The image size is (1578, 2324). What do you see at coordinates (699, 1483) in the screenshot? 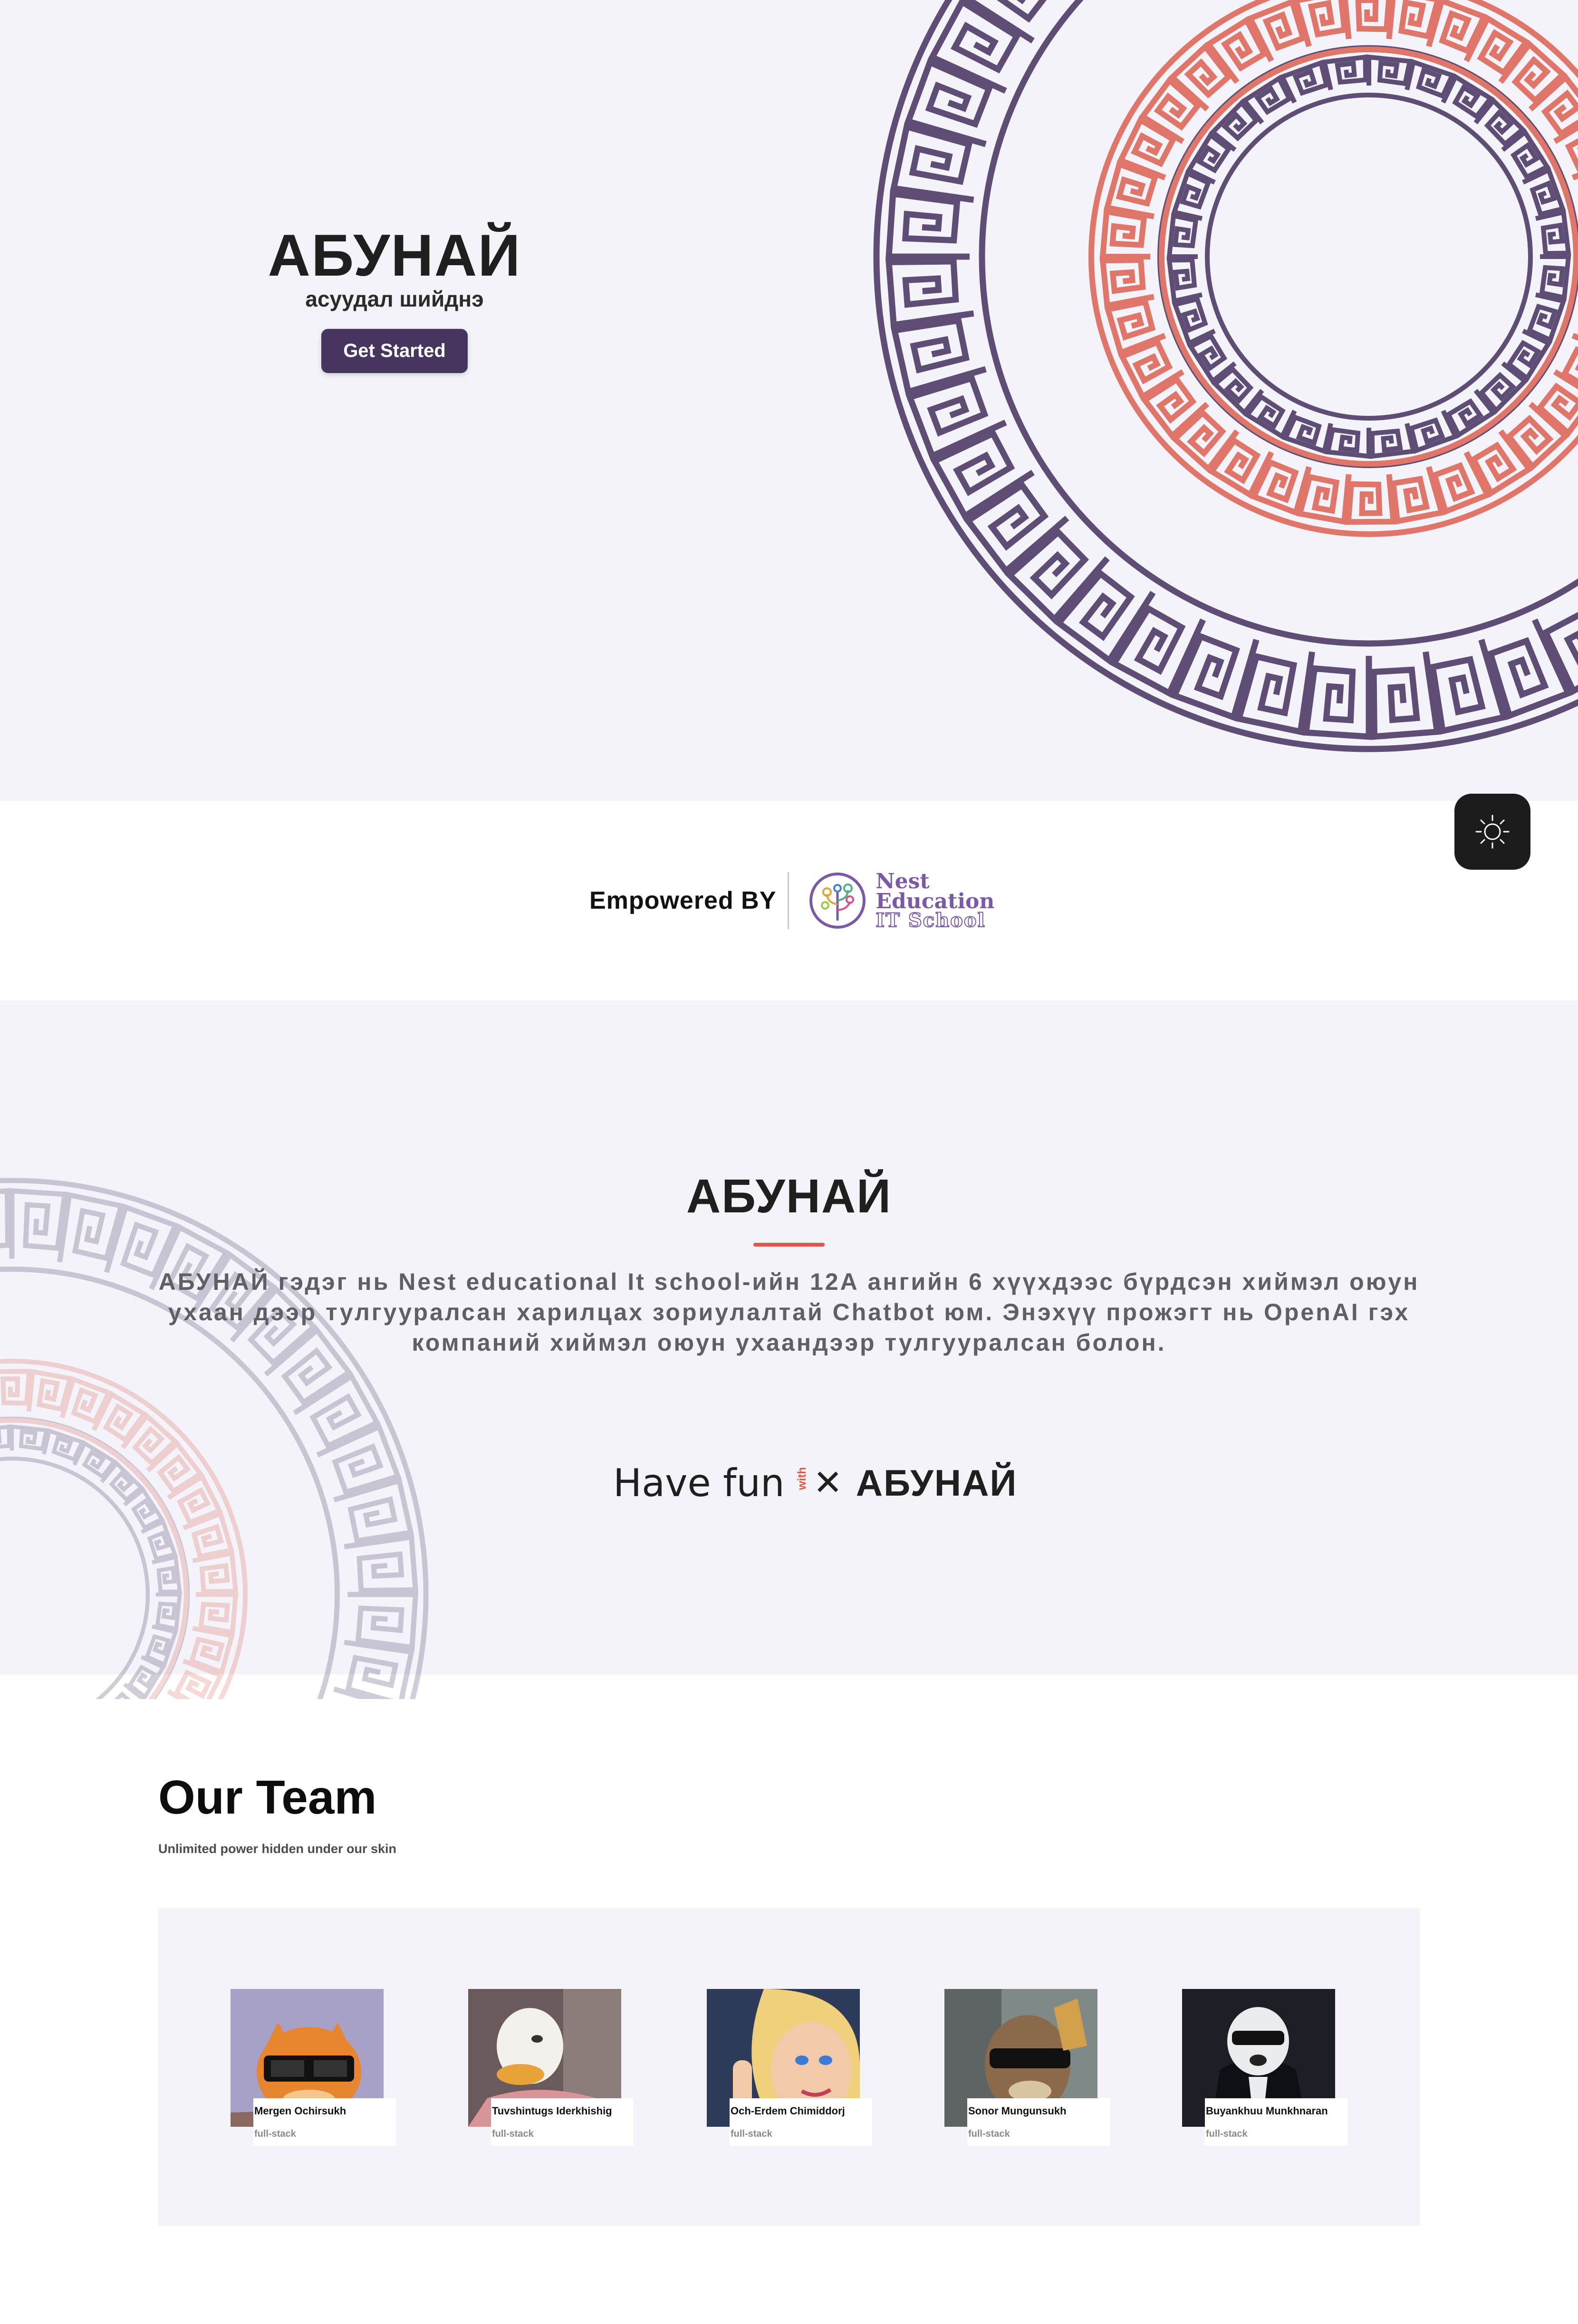
I see `have-fun-text: Have fun` at bounding box center [699, 1483].